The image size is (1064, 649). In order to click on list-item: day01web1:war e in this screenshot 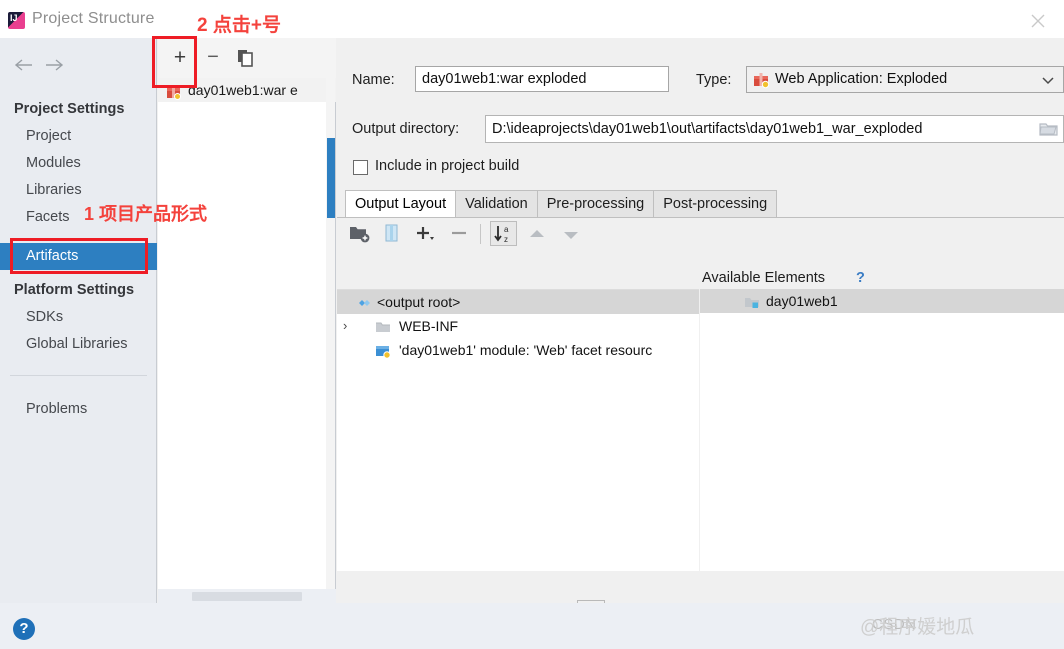, I will do `click(247, 90)`.